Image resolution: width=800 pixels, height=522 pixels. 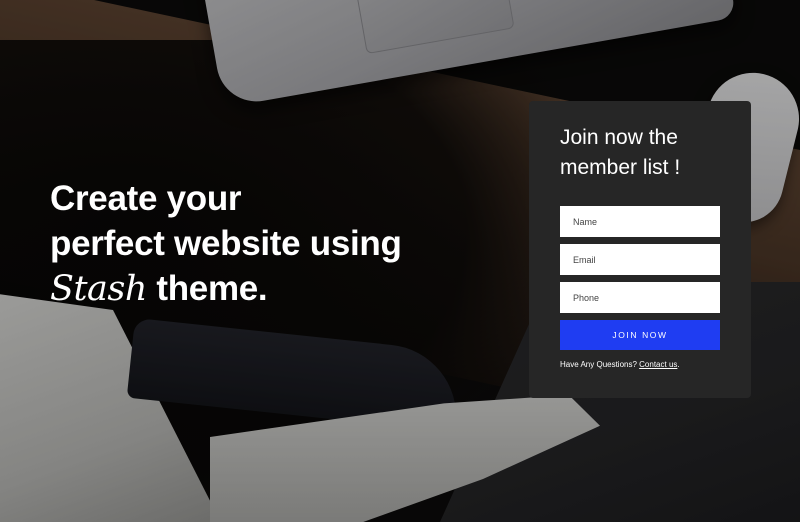 I want to click on help-question: Have Any Questions?, so click(x=600, y=364).